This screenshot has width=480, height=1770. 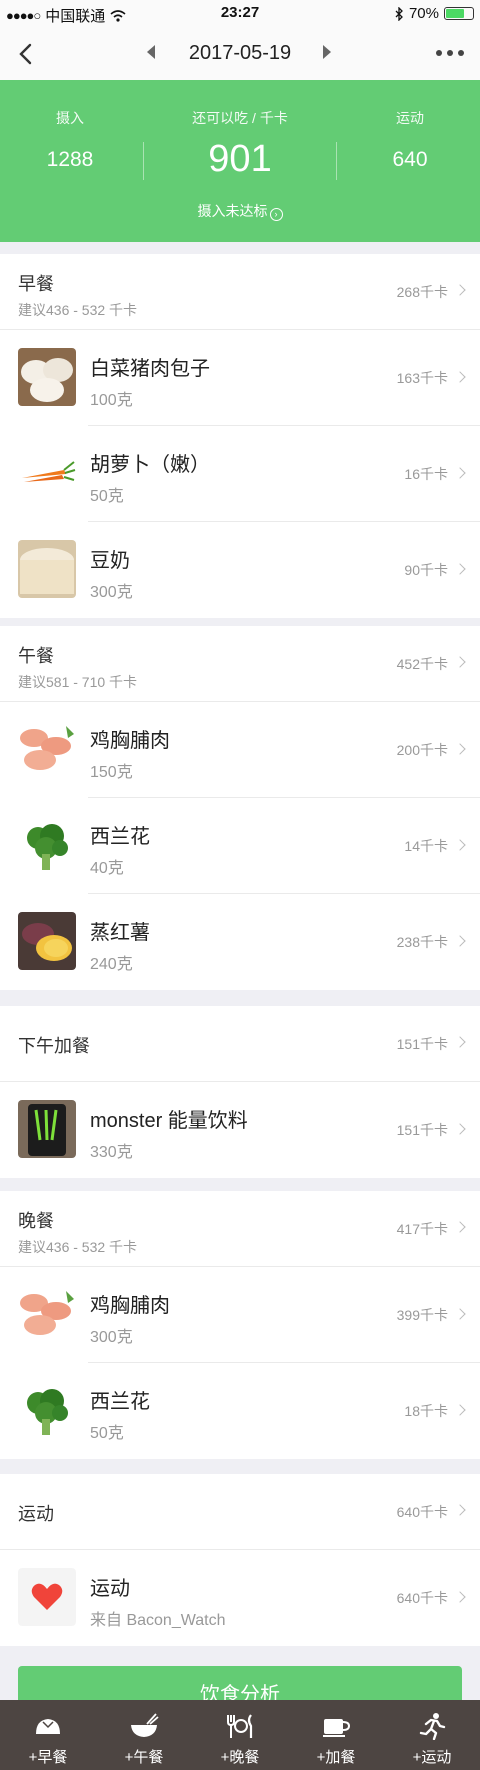 What do you see at coordinates (240, 1735) in the screenshot?
I see `tab-add-dinner: +晚餐` at bounding box center [240, 1735].